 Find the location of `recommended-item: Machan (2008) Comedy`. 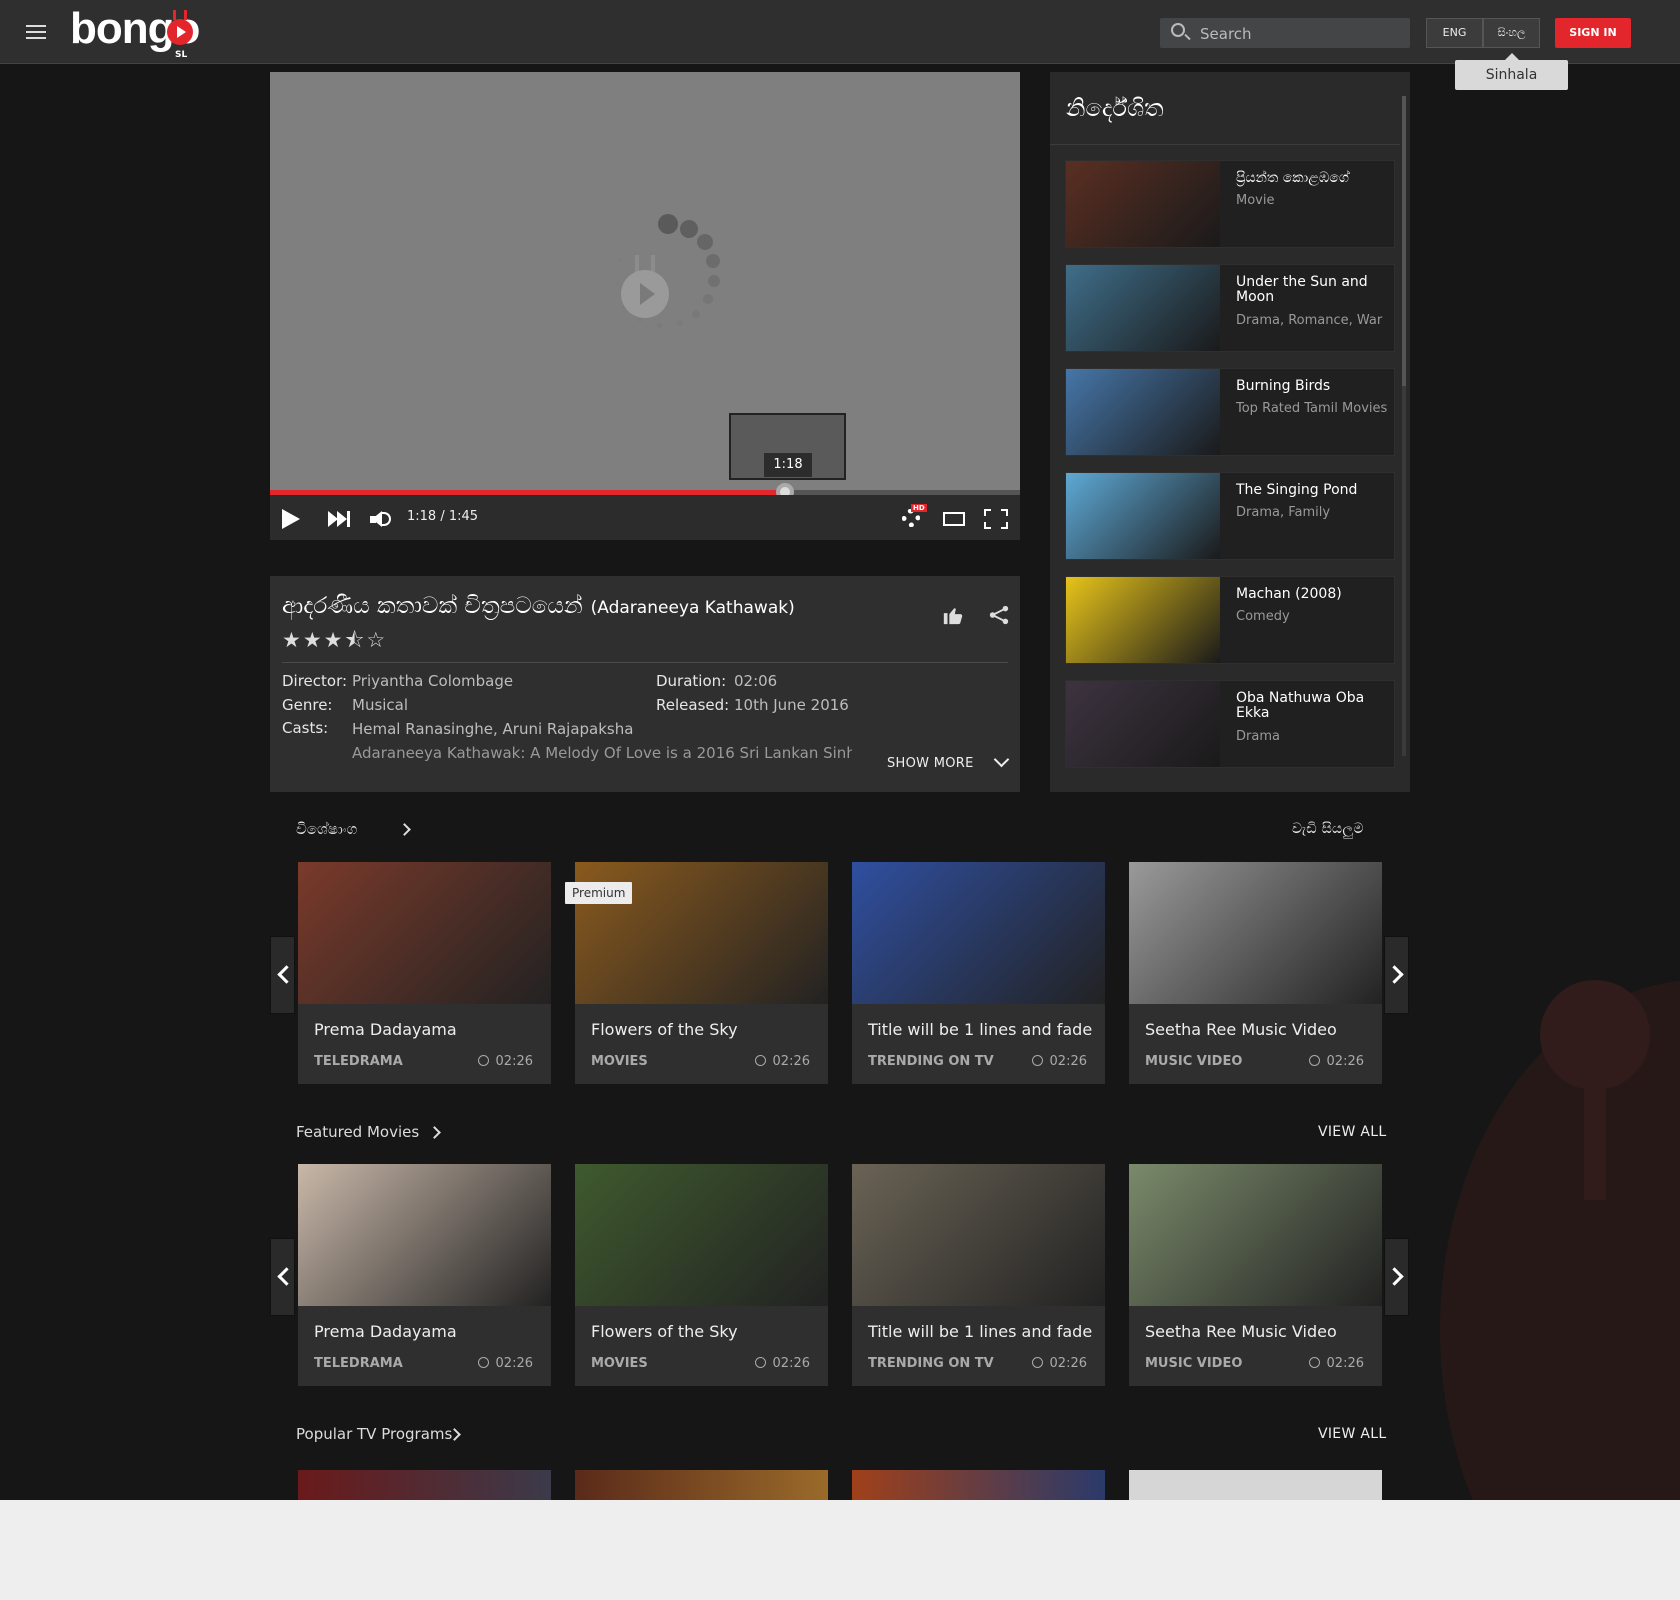

recommended-item: Machan (2008) Comedy is located at coordinates (1230, 620).